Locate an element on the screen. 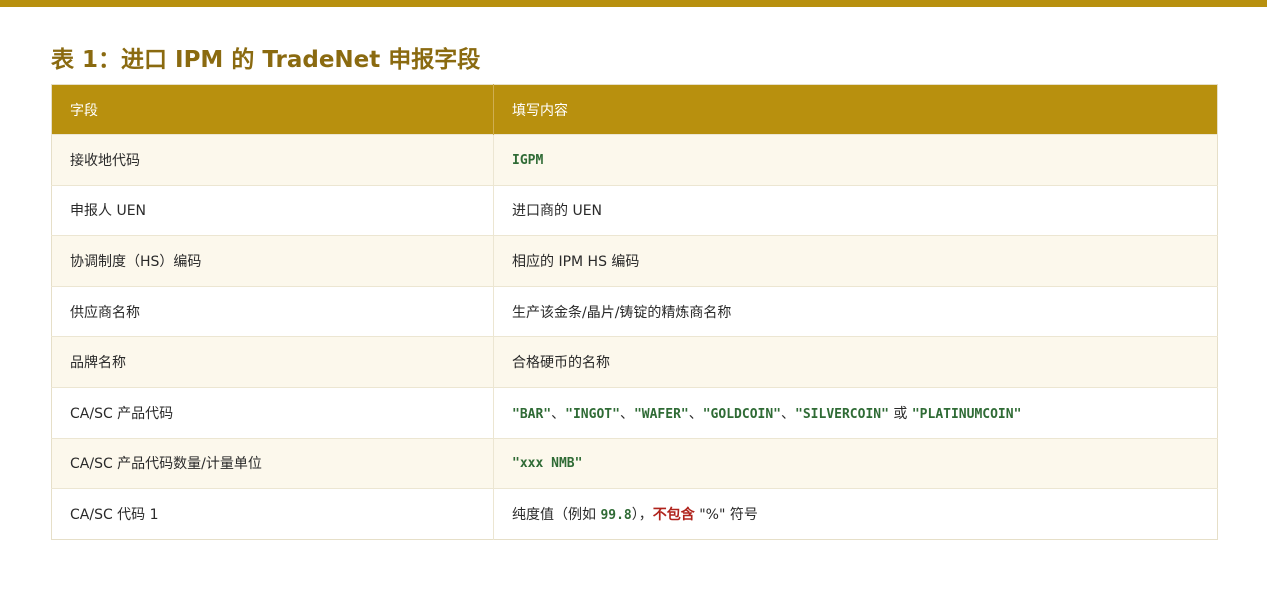 The image size is (1267, 593). field-cell: 协调制度（HS）编码 is located at coordinates (272, 261).